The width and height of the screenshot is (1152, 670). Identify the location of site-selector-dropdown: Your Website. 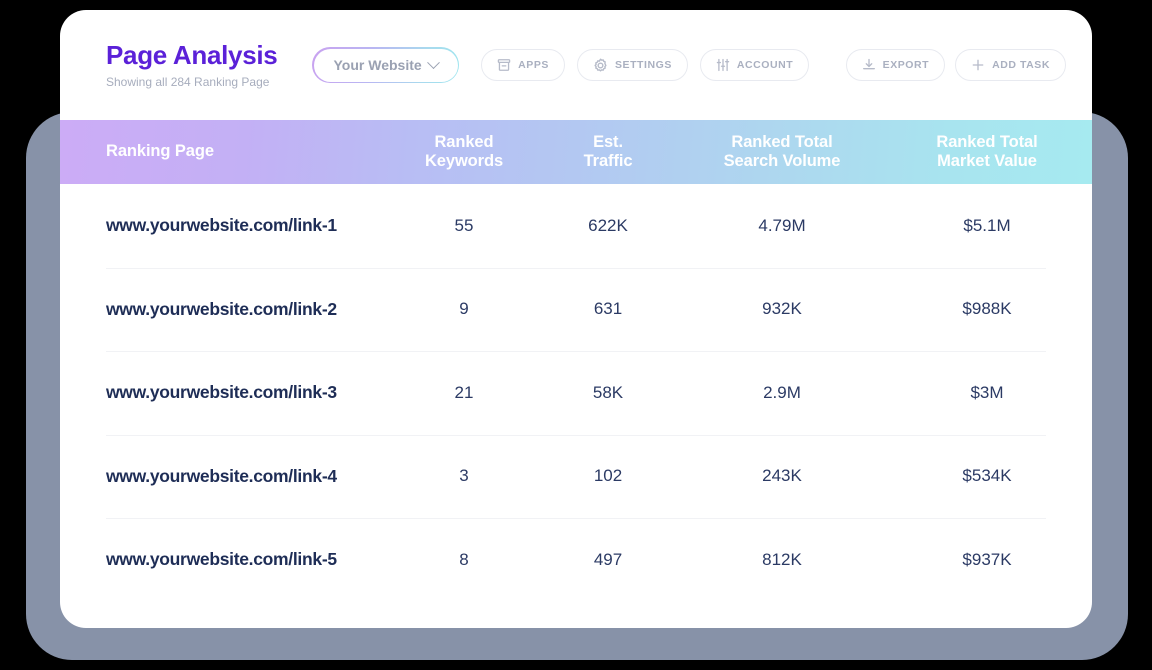
(386, 65).